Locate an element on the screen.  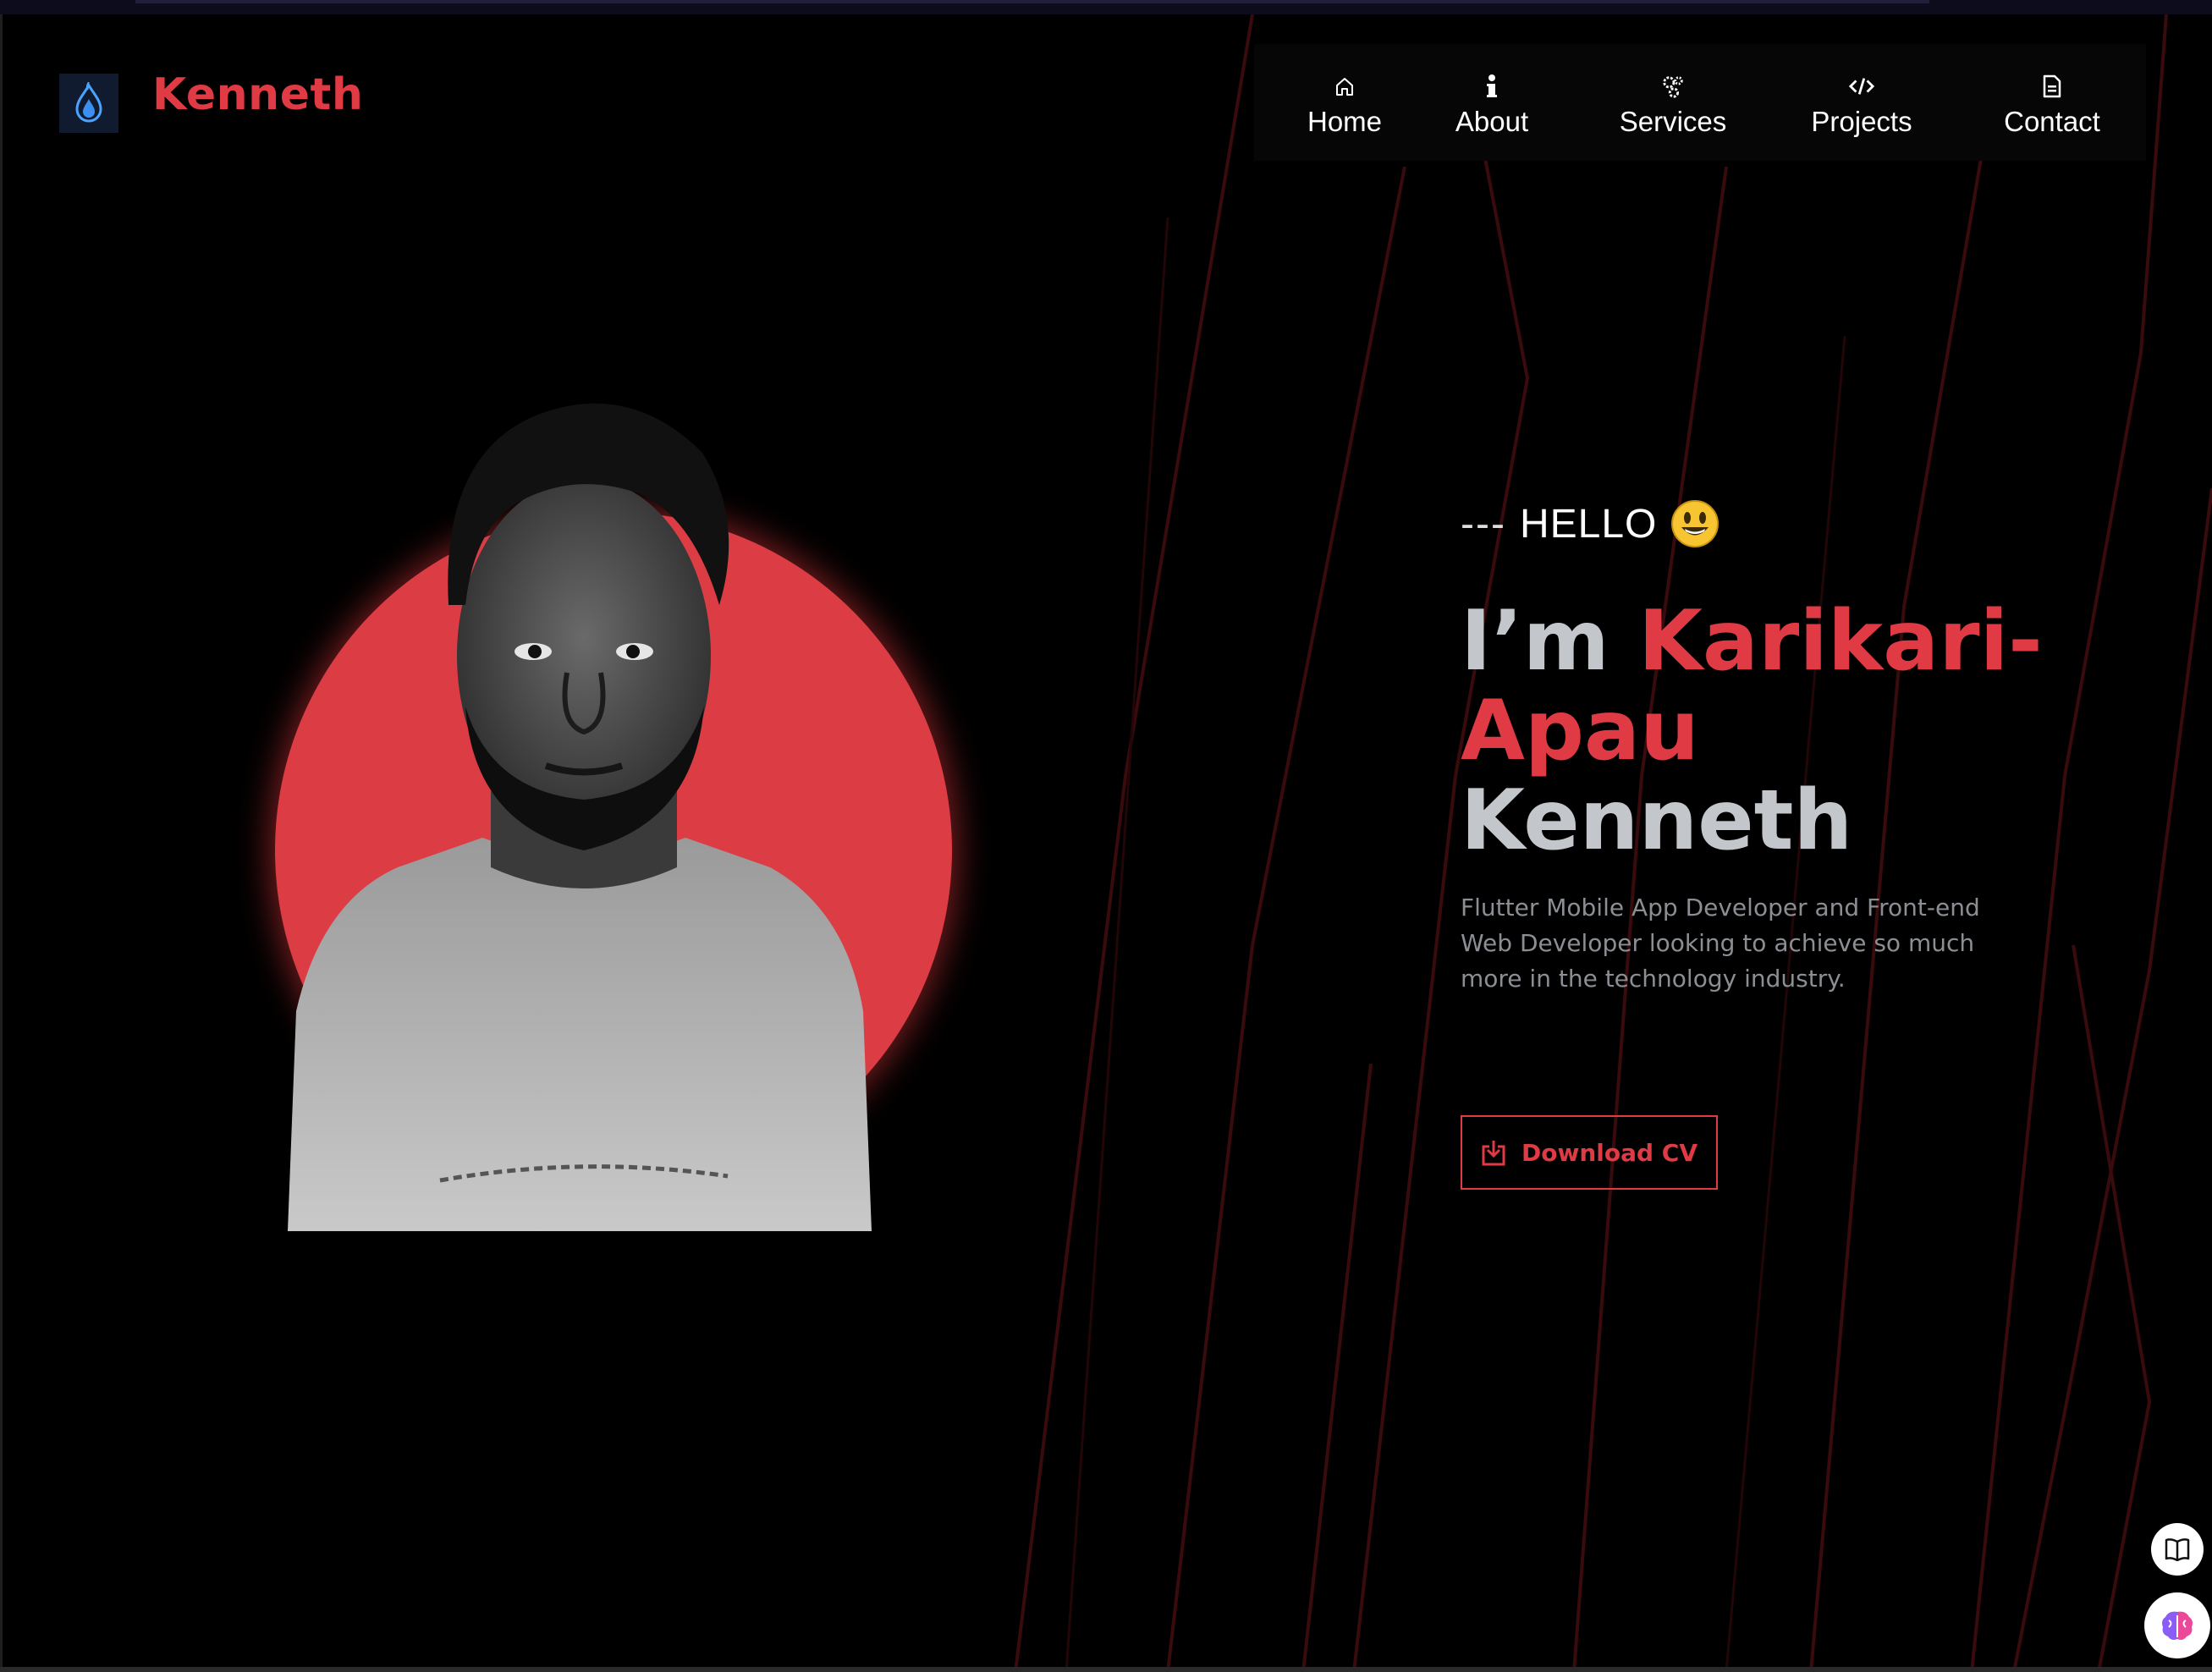
headline-name-3: Kenneth is located at coordinates (1657, 821).